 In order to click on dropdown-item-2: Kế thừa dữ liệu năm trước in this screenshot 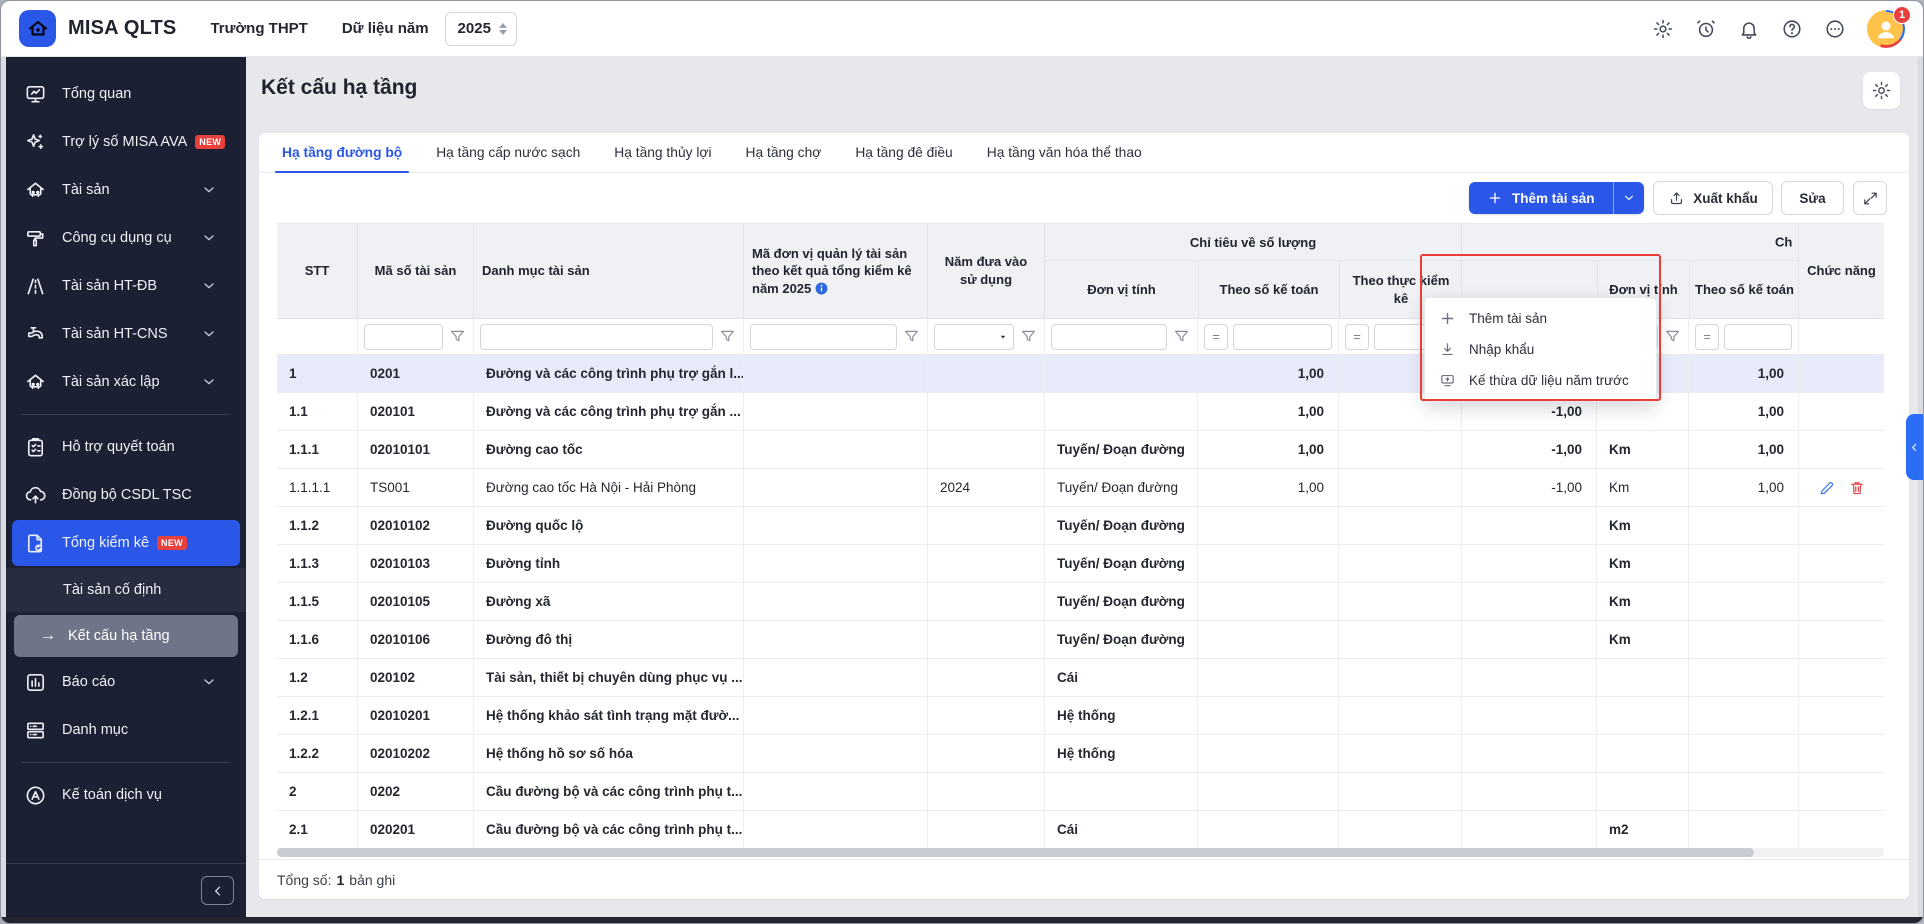, I will do `click(1540, 380)`.